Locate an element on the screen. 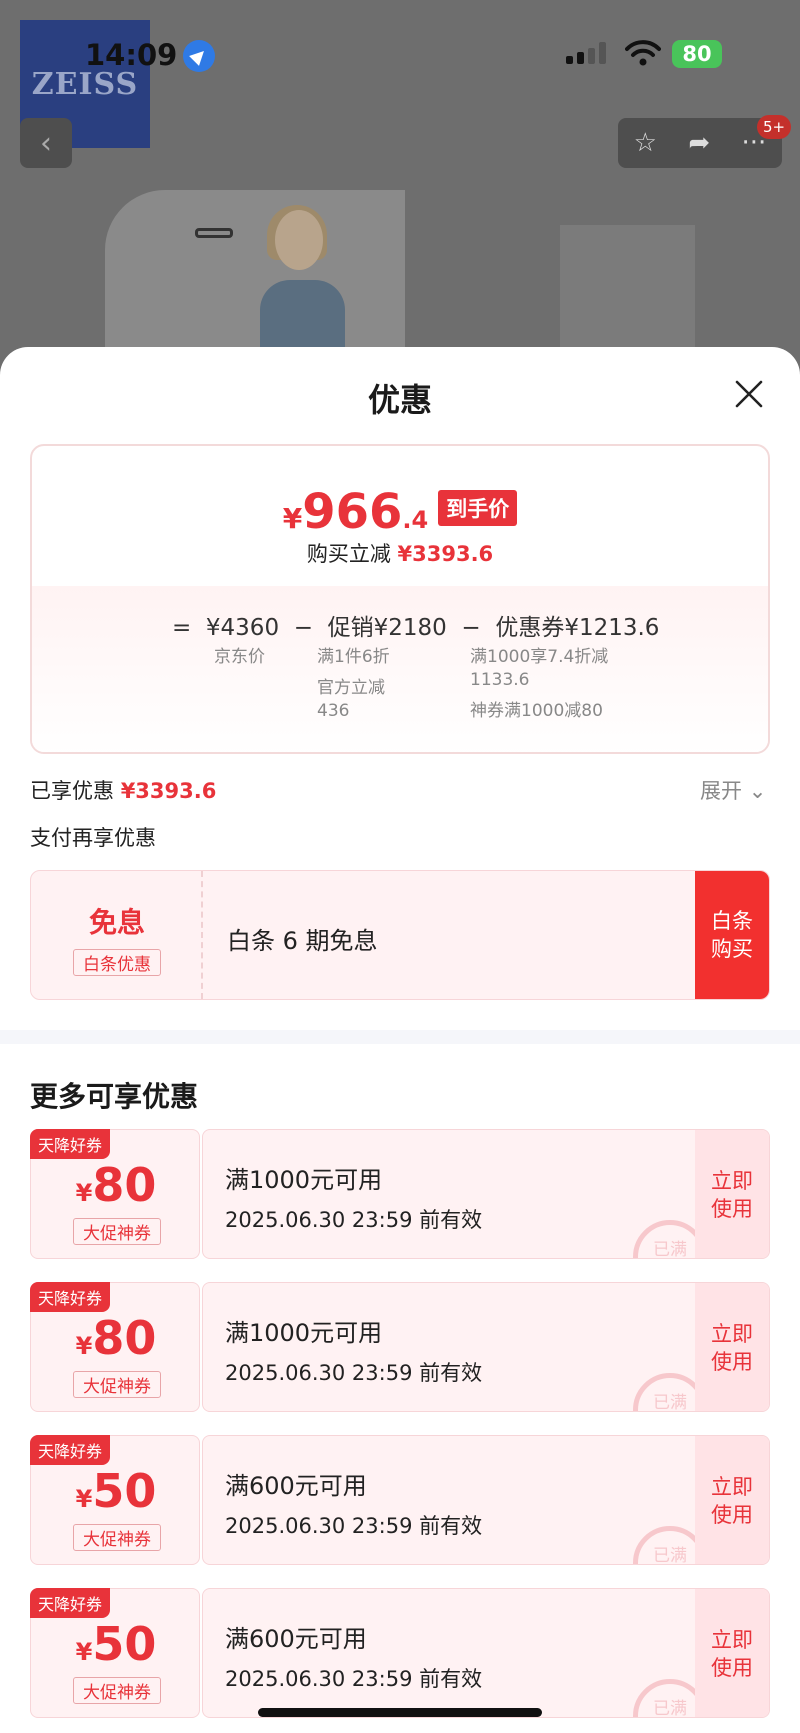 This screenshot has width=800, height=1733. baitiao-tag: 白条优惠 is located at coordinates (117, 962).